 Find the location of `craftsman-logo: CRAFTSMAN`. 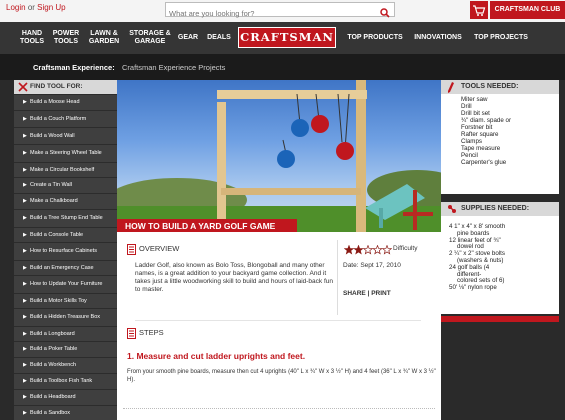

craftsman-logo: CRAFTSMAN is located at coordinates (287, 37).